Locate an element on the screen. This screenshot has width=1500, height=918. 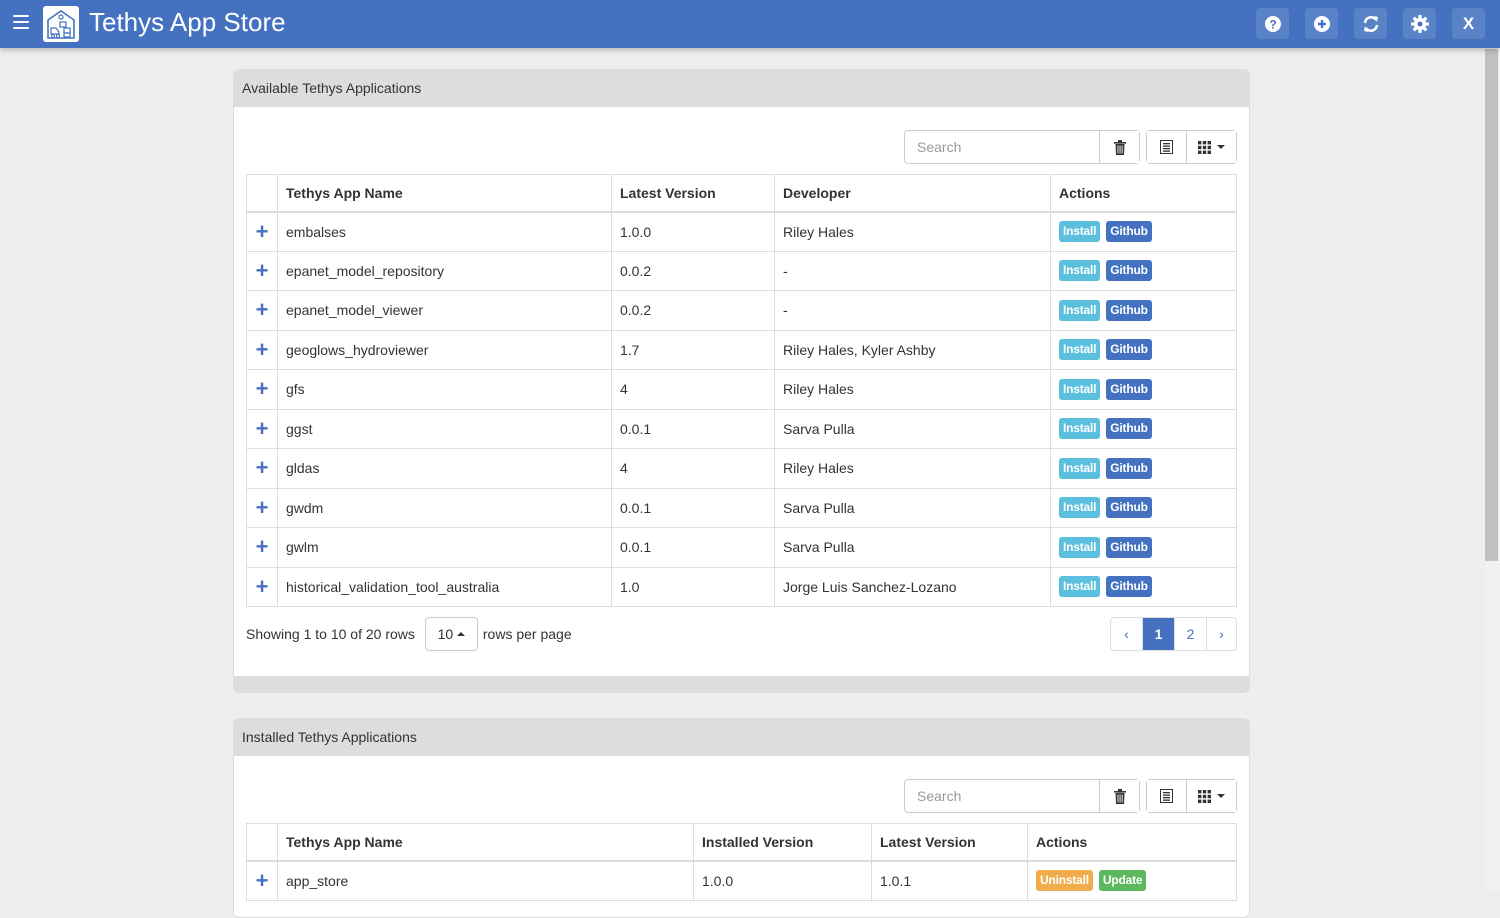
available-apps-toolbar is located at coordinates (1070, 147).